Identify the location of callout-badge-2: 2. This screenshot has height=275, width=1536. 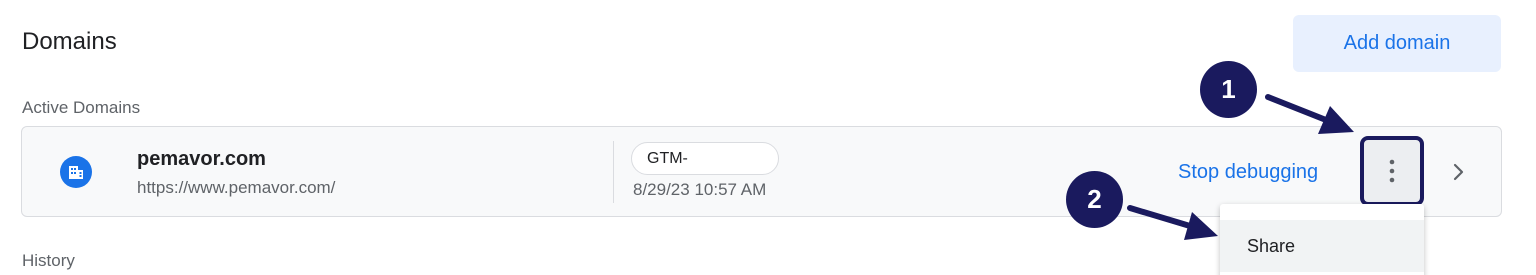
(1094, 199).